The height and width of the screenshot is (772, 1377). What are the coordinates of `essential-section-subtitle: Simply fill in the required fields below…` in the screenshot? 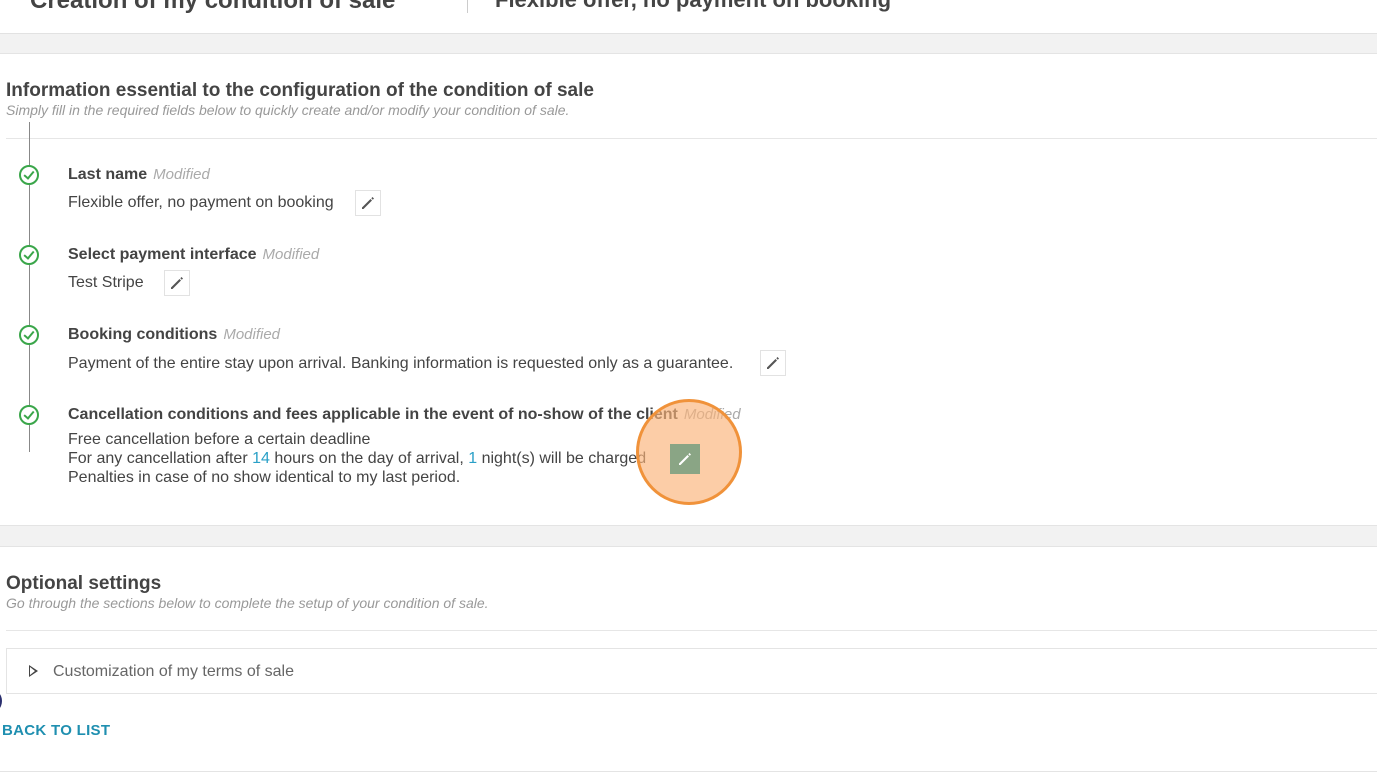 It's located at (288, 110).